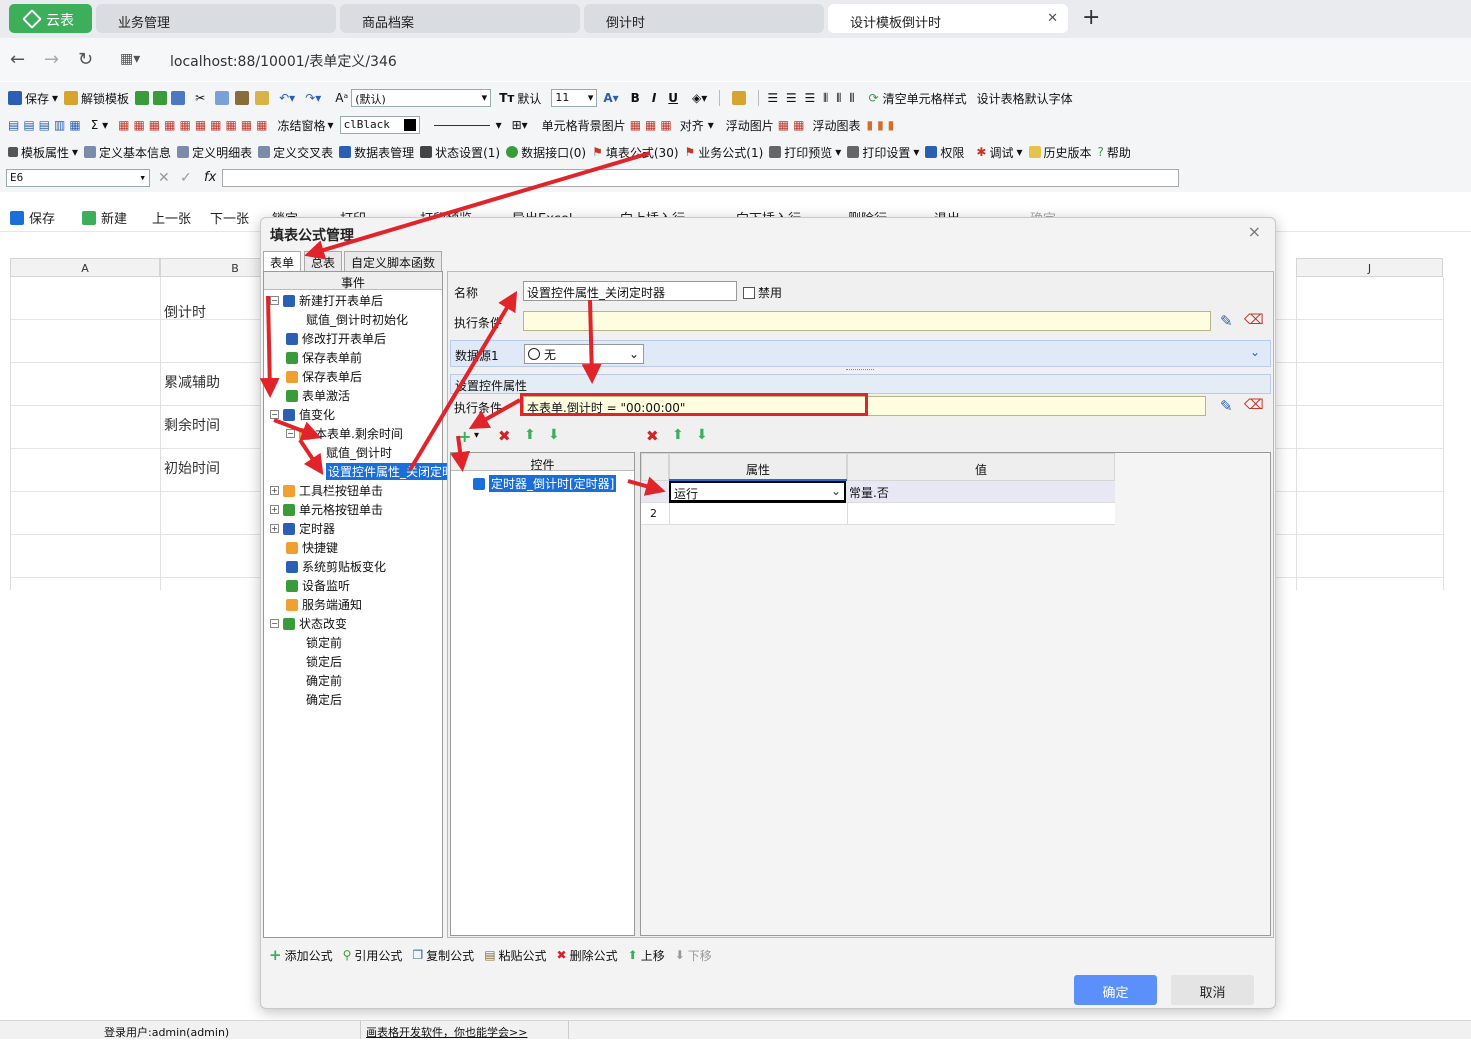 Image resolution: width=1471 pixels, height=1040 pixels. Describe the element at coordinates (610, 98) in the screenshot. I see `font-color-icon: A▾` at that location.